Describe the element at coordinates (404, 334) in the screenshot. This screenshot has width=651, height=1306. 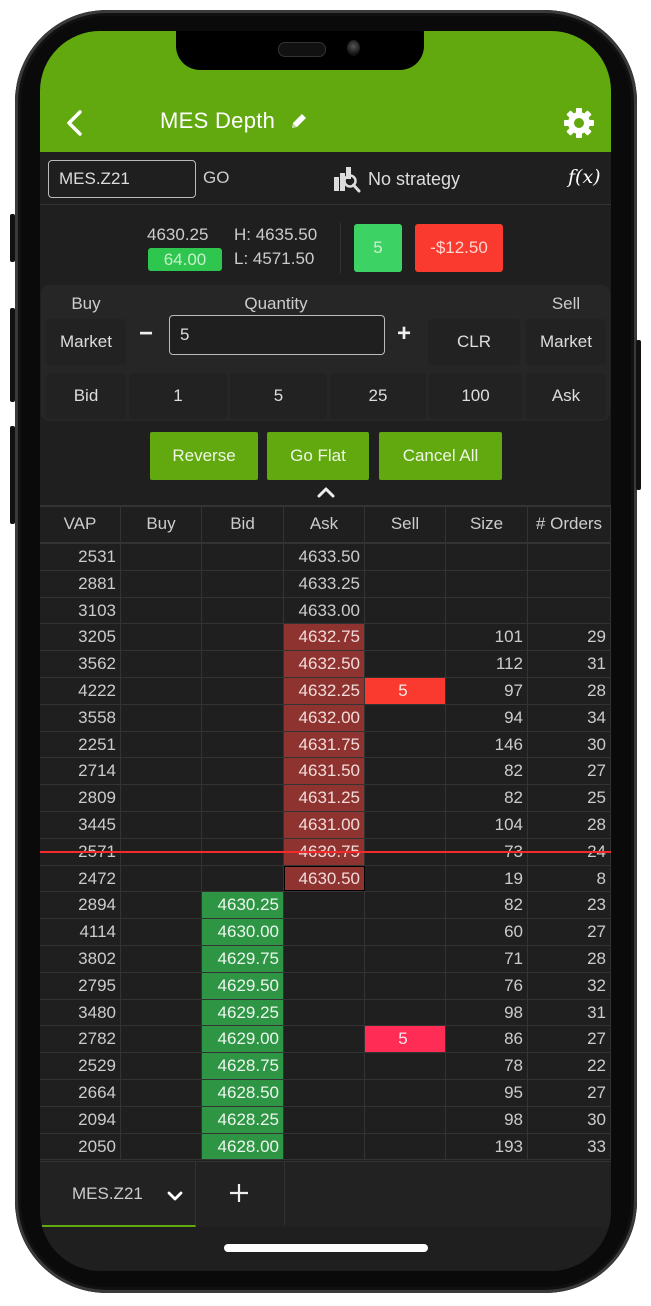
I see `increase-quantity-button: +` at that location.